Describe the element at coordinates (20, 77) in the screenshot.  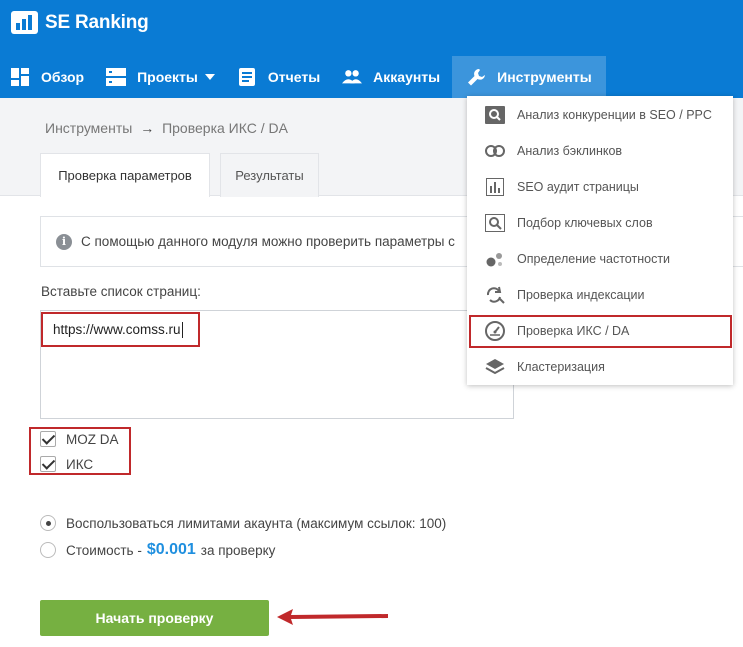
I see `dashboard-icon` at that location.